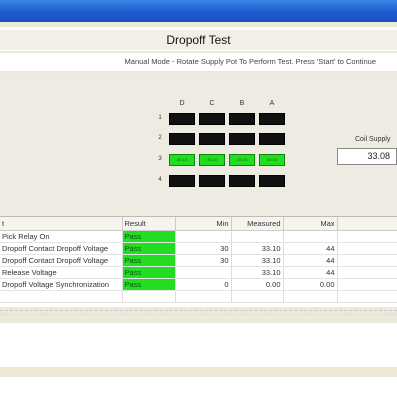 The image size is (397, 401). What do you see at coordinates (212, 139) in the screenshot?
I see `relay-led-2-c` at bounding box center [212, 139].